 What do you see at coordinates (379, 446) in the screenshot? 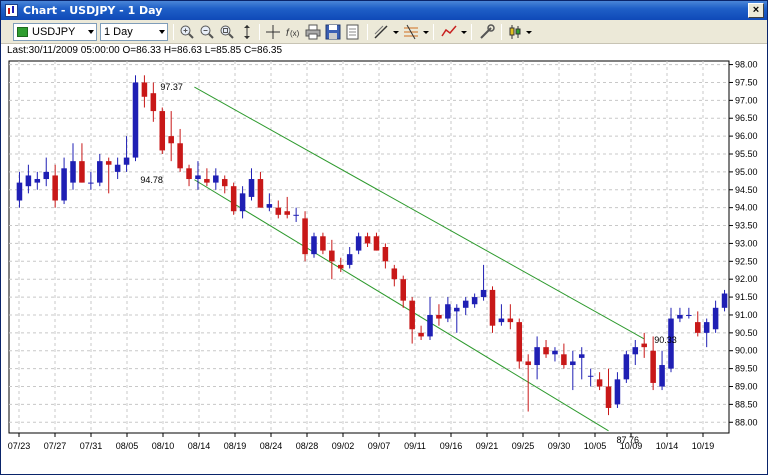
I see `x-tick-label: 09/07` at bounding box center [379, 446].